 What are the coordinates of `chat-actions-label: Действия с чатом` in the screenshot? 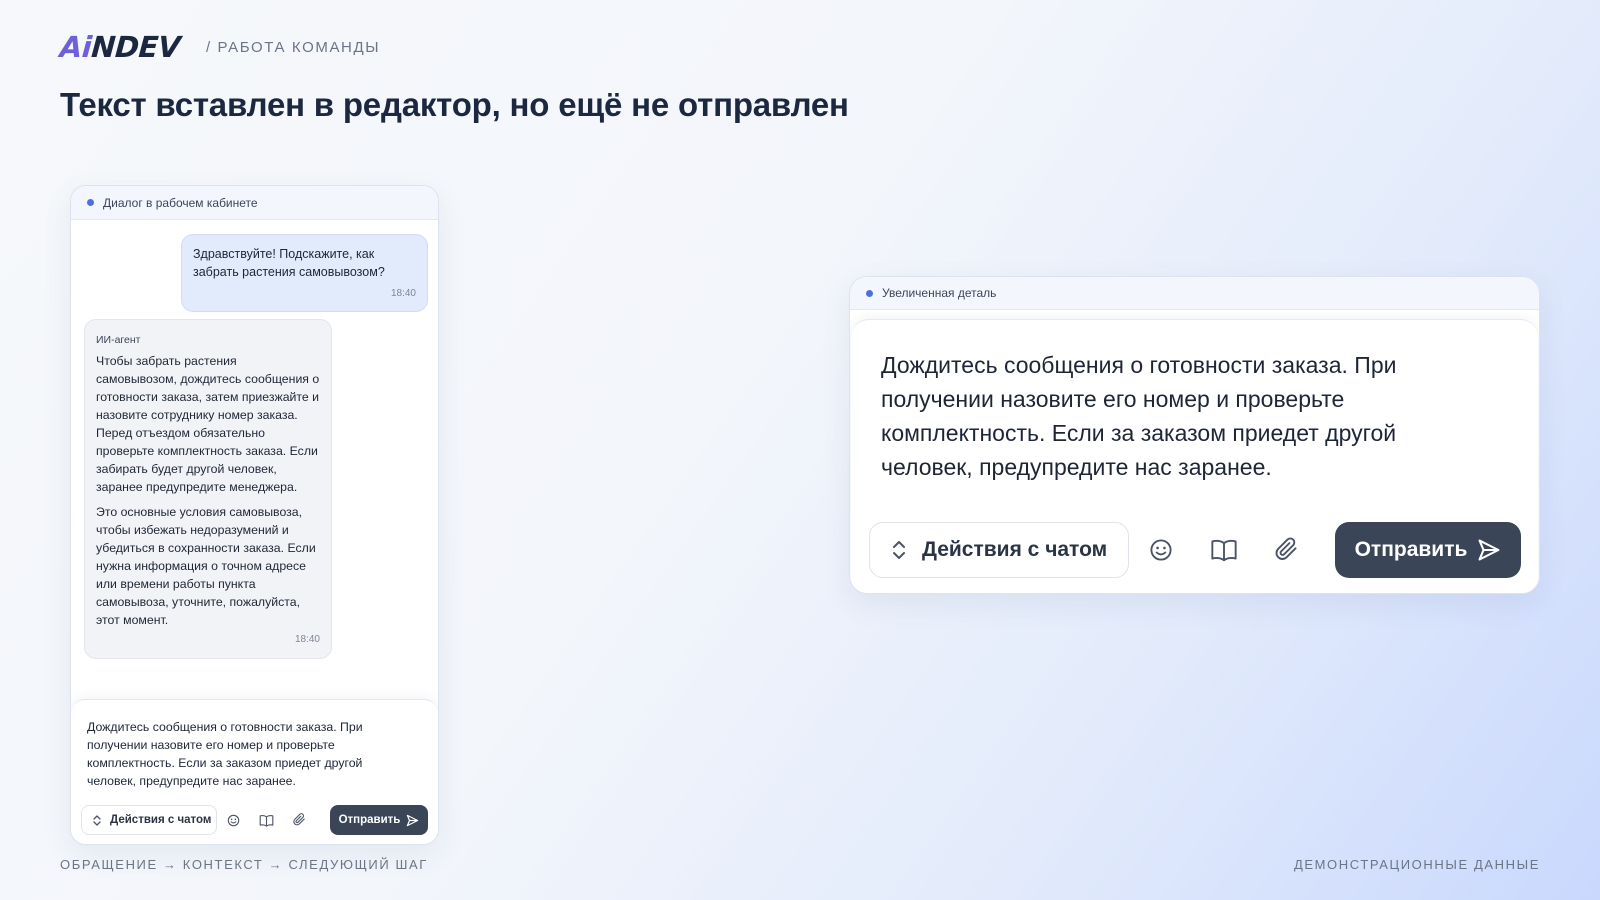 It's located at (161, 820).